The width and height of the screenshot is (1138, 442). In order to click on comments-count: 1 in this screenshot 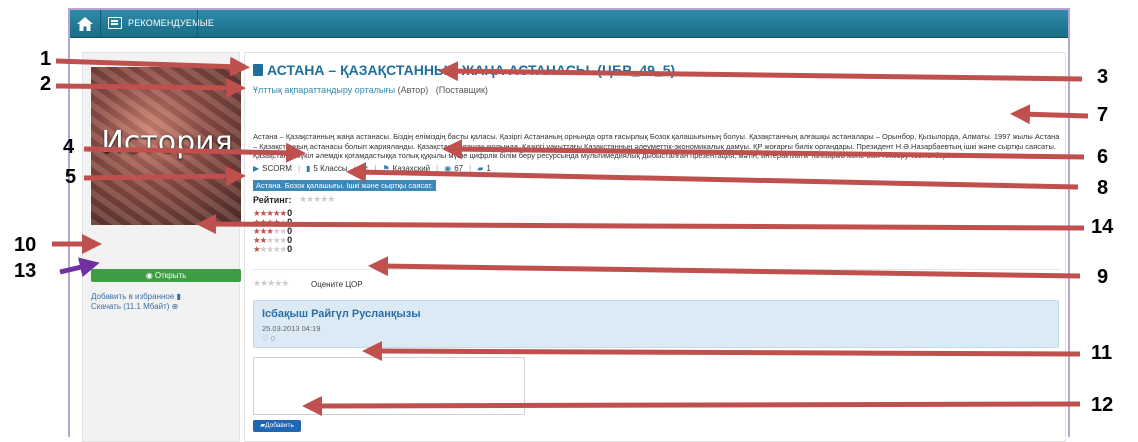, I will do `click(488, 168)`.